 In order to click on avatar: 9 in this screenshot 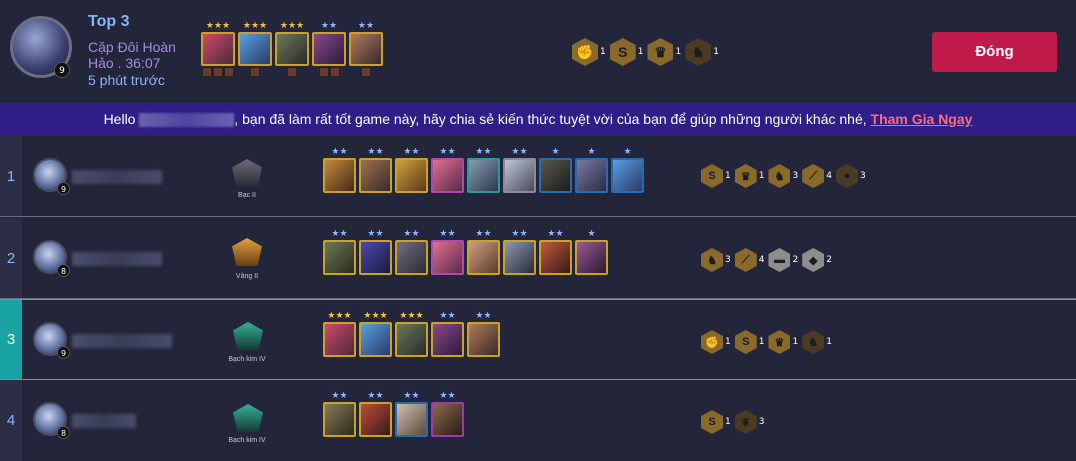, I will do `click(51, 176)`.